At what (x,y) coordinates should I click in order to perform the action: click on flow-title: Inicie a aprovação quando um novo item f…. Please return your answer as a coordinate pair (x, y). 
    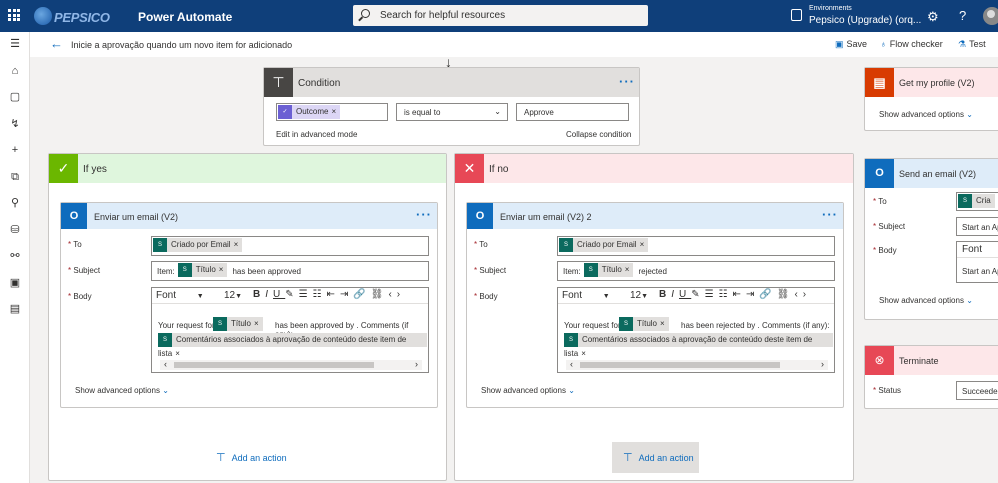
    Looking at the image, I should click on (182, 45).